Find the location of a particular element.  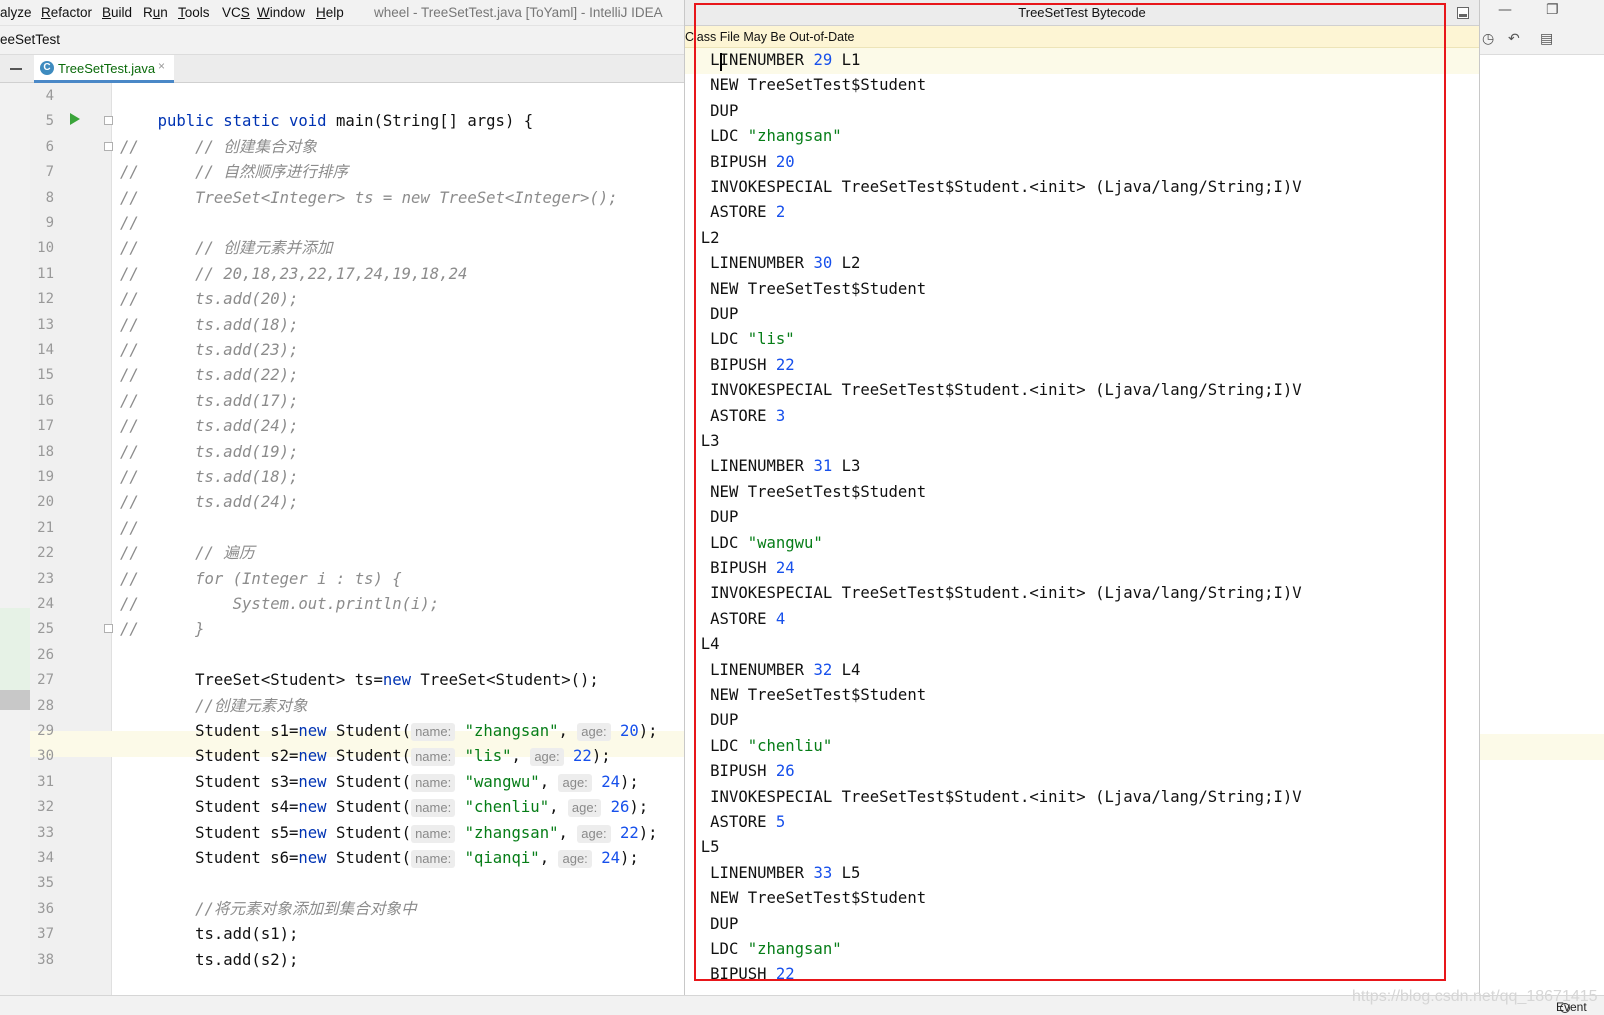

collapse-icon is located at coordinates (16, 69).